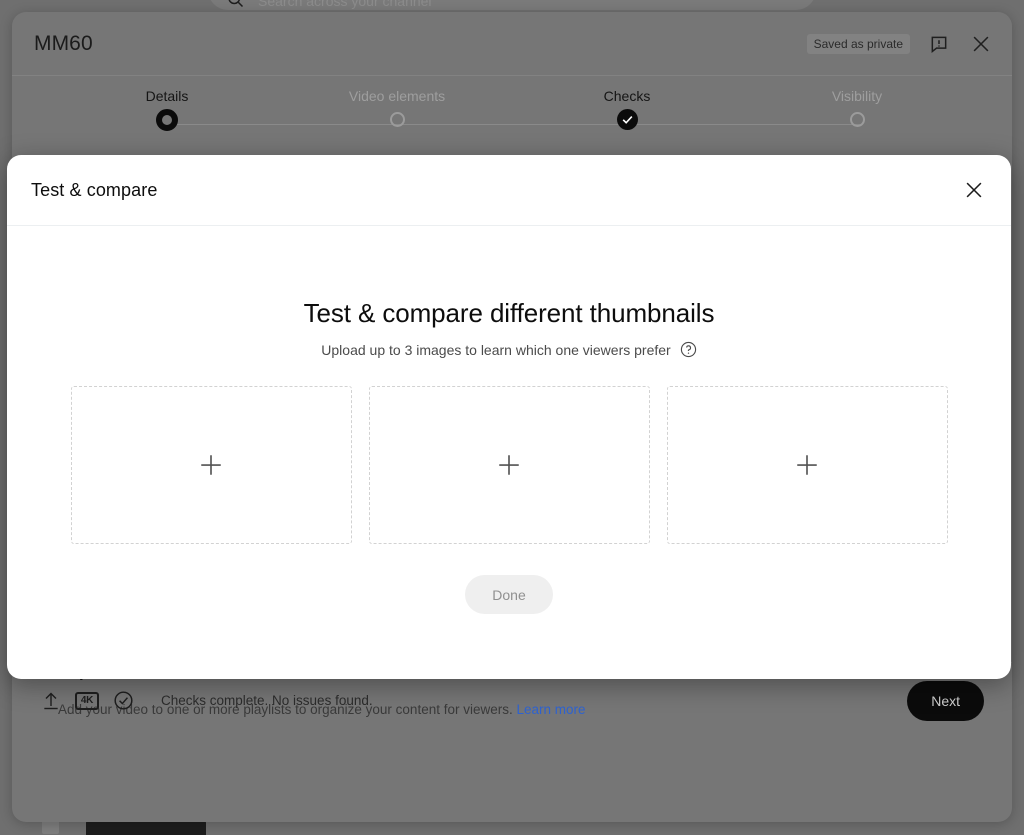 The width and height of the screenshot is (1024, 835). Describe the element at coordinates (94, 189) in the screenshot. I see `modal-title: Test & compare` at that location.